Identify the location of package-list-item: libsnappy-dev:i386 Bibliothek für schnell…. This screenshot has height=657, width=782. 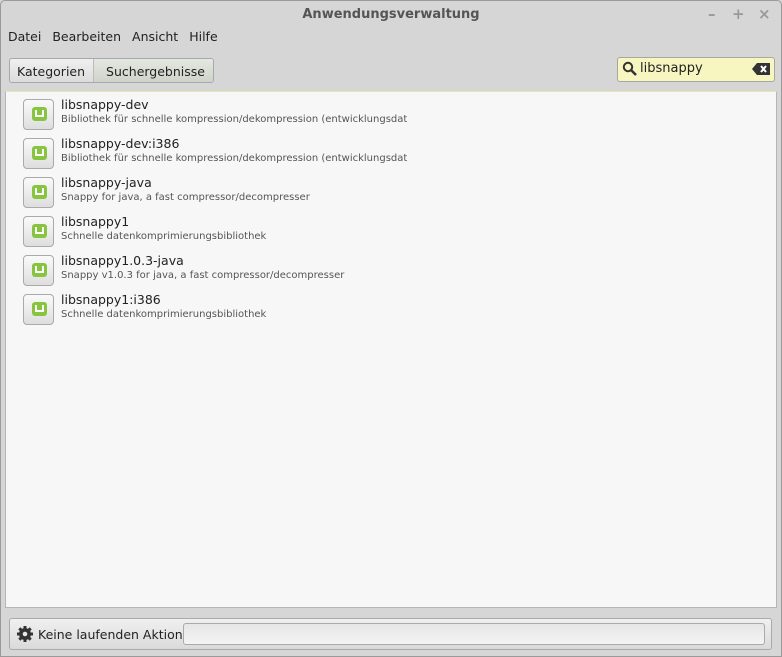
(223, 155).